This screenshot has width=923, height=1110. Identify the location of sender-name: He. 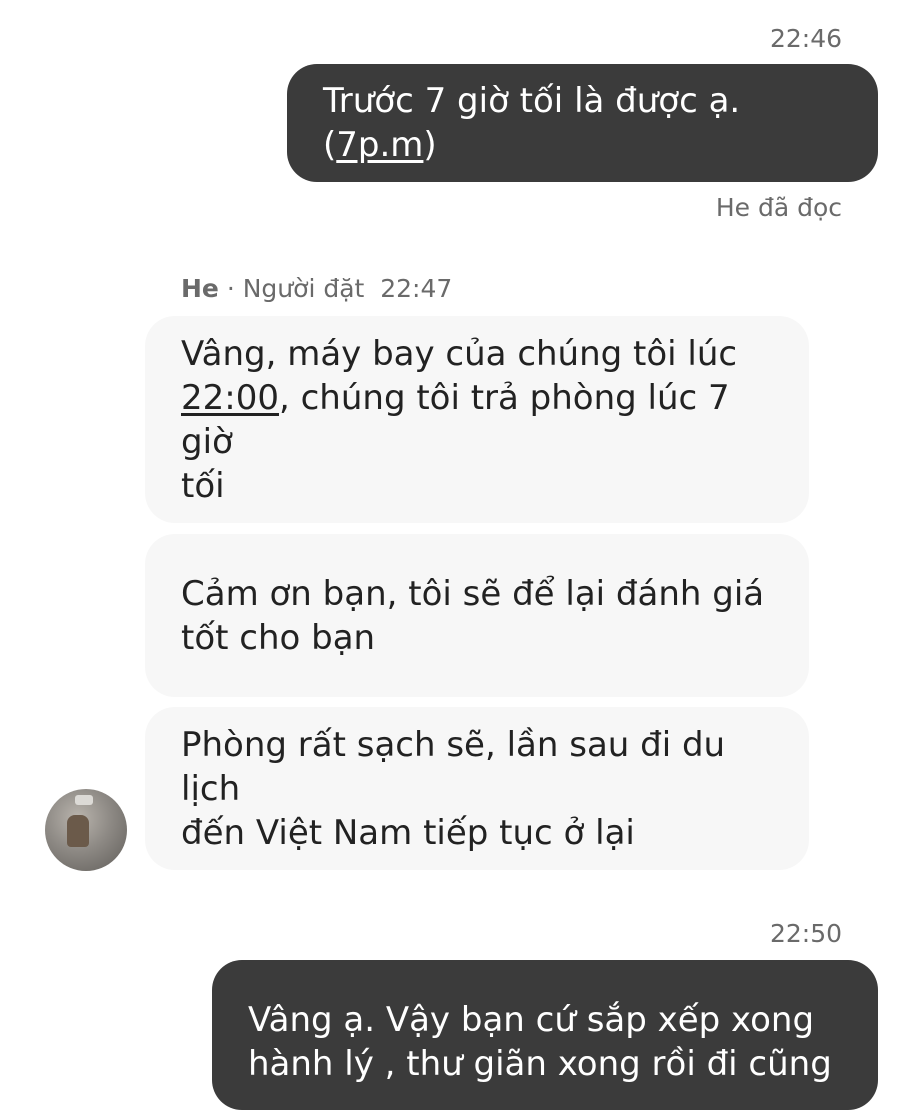
(200, 288).